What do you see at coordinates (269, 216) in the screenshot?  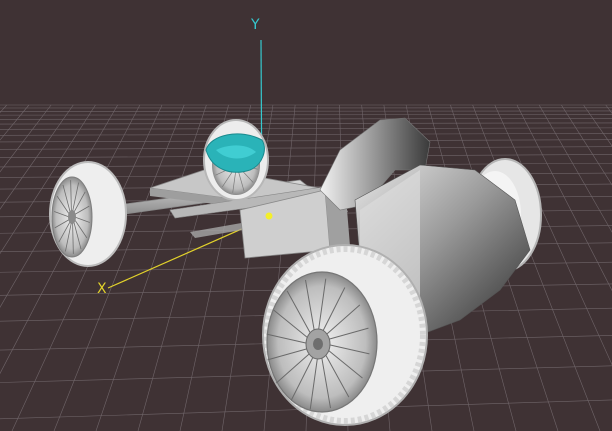 I see `pivot-marker` at bounding box center [269, 216].